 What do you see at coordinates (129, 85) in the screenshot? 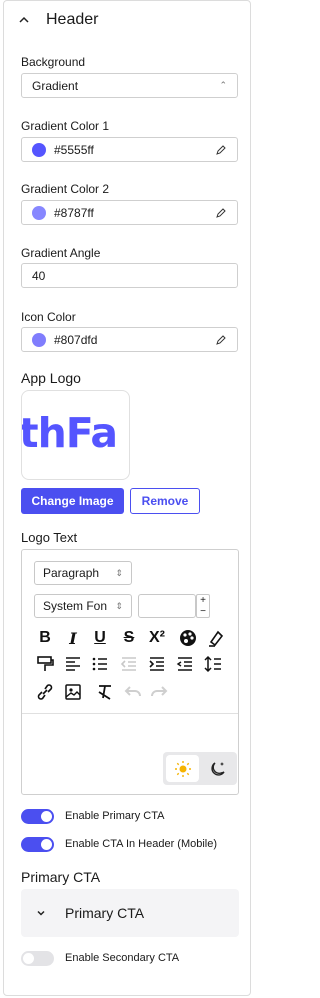
I see `background-select: Gradient ⌃` at bounding box center [129, 85].